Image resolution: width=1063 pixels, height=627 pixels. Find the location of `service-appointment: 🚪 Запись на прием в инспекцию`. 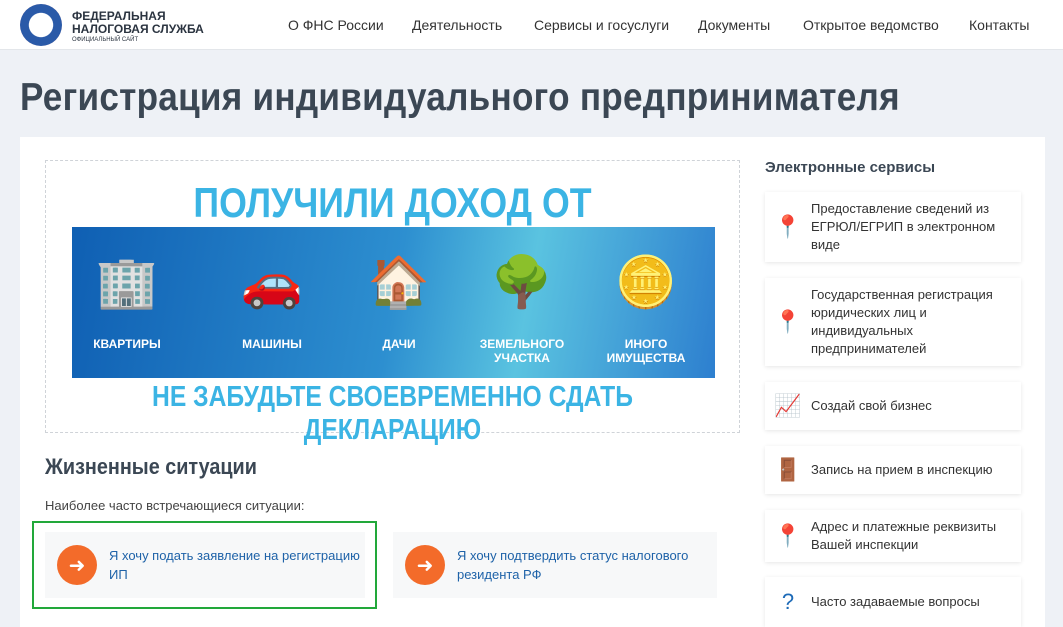

service-appointment: 🚪 Запись на прием в инспекцию is located at coordinates (893, 470).